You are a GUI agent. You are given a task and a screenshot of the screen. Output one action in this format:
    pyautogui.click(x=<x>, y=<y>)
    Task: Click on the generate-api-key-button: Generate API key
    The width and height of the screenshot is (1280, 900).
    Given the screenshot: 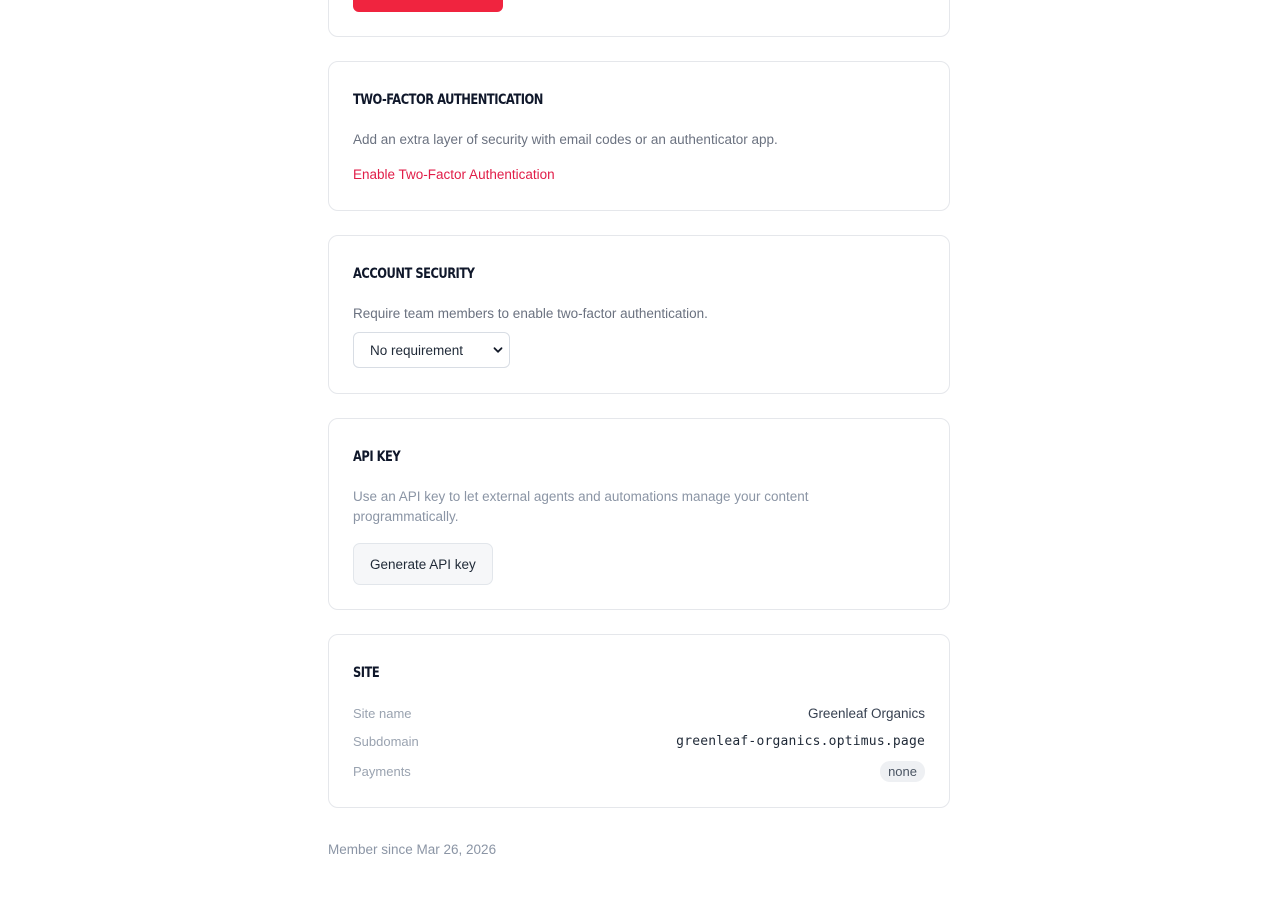 What is the action you would take?
    pyautogui.click(x=423, y=564)
    